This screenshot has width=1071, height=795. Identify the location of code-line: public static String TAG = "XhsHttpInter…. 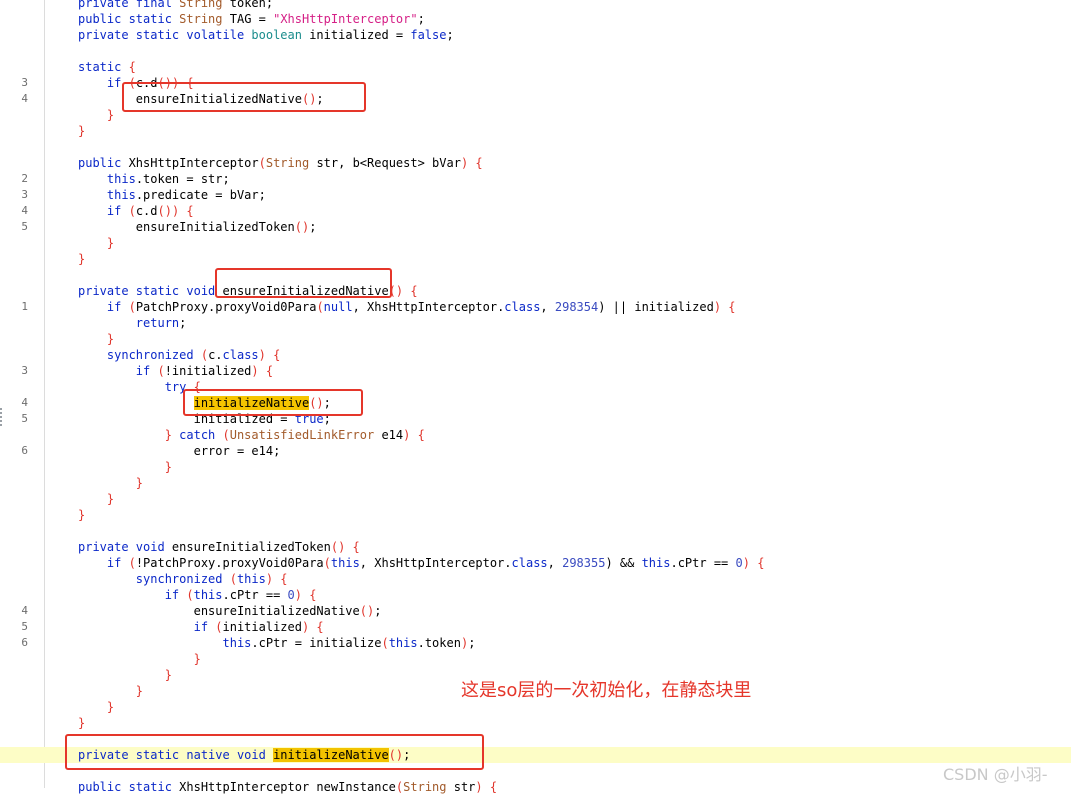
(535, 19).